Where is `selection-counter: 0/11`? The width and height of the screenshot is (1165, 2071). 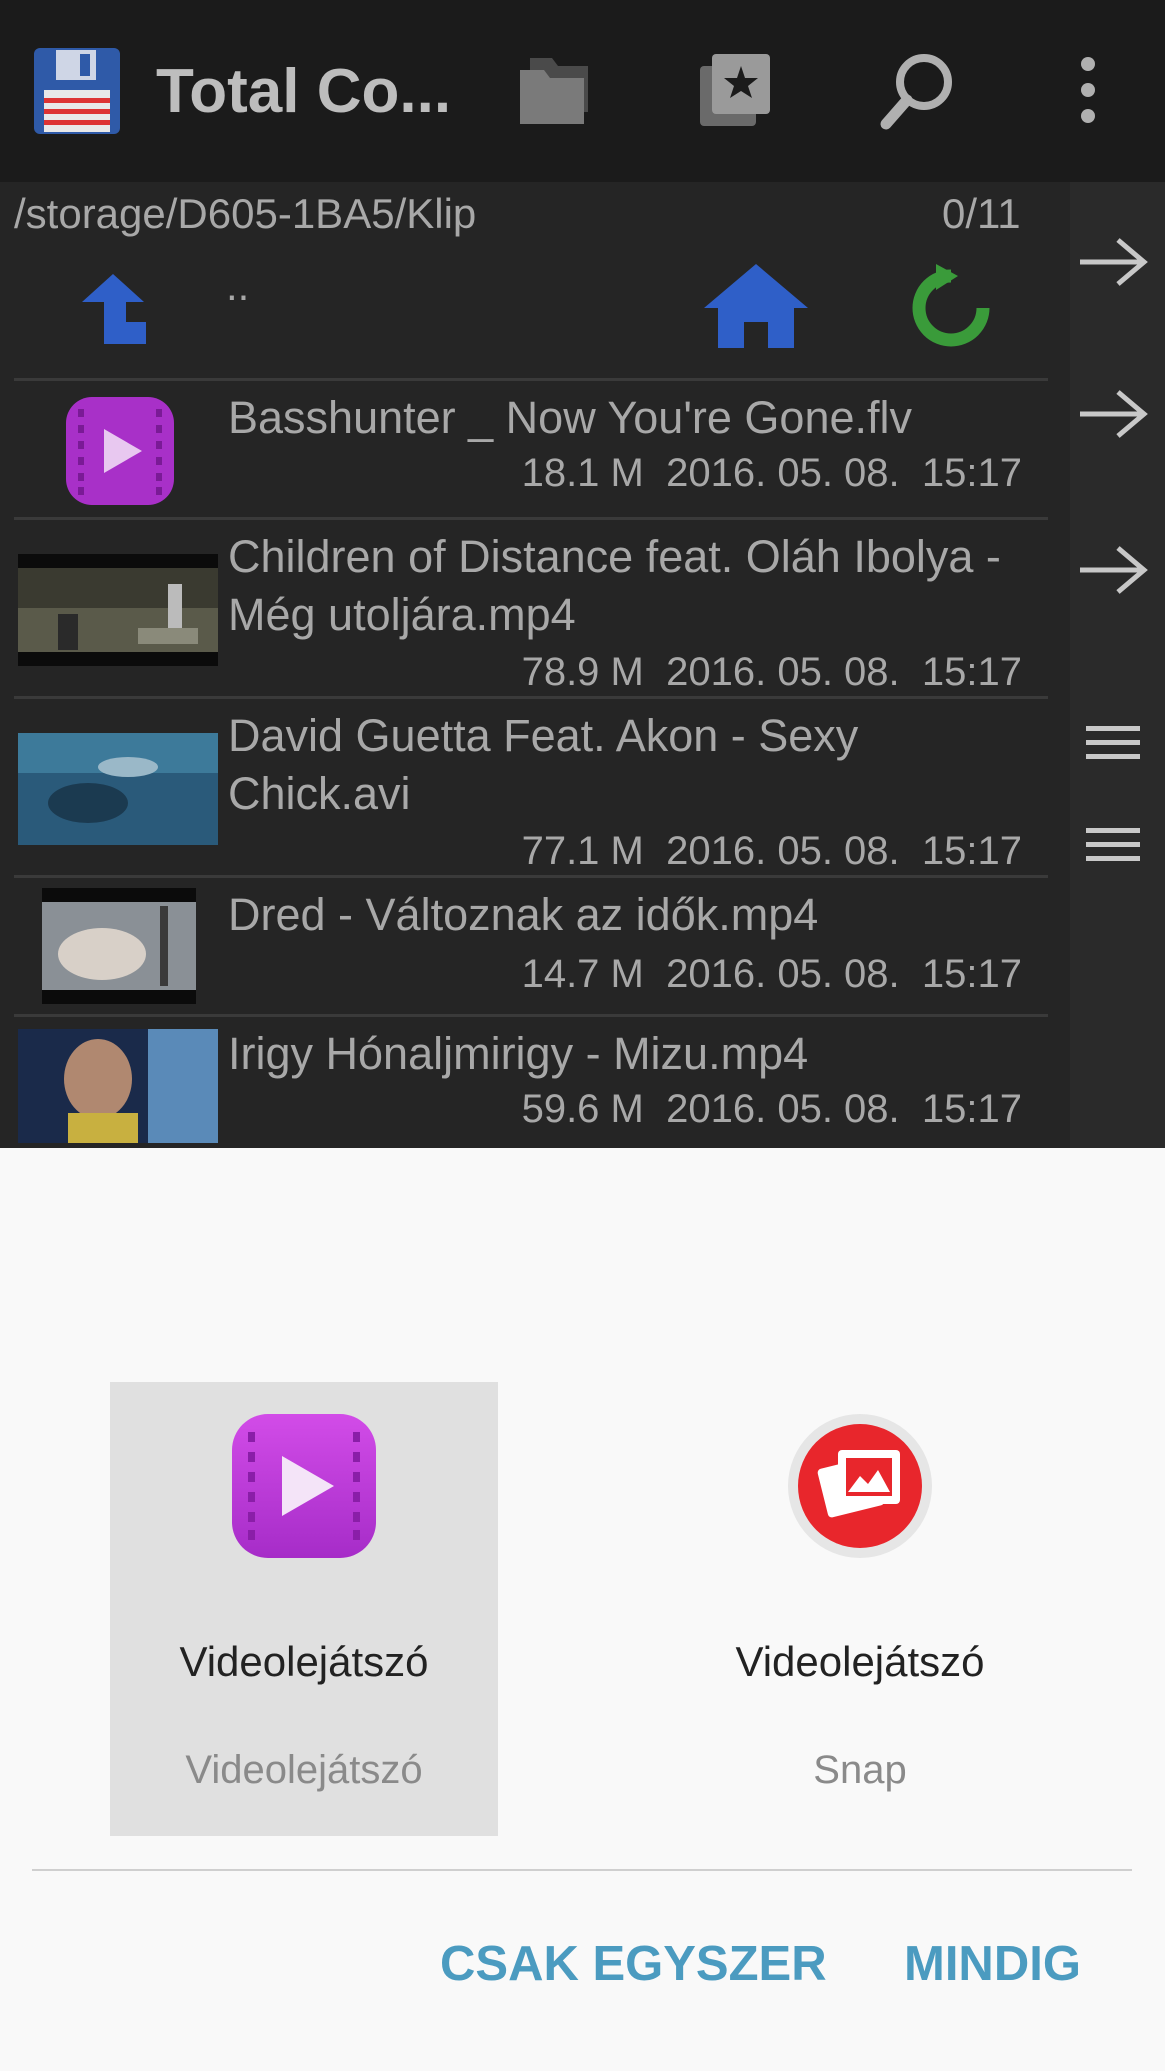 selection-counter: 0/11 is located at coordinates (981, 213).